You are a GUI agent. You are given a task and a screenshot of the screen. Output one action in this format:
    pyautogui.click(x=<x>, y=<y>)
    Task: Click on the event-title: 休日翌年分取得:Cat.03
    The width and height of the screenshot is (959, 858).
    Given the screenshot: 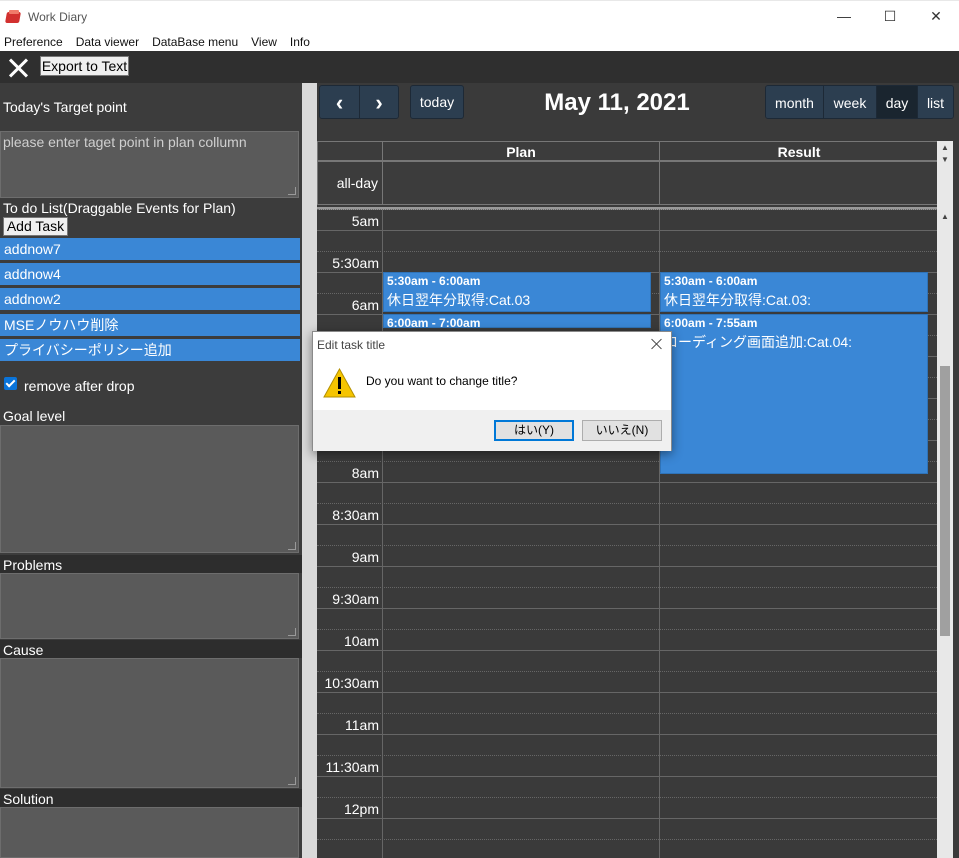 What is the action you would take?
    pyautogui.click(x=459, y=300)
    